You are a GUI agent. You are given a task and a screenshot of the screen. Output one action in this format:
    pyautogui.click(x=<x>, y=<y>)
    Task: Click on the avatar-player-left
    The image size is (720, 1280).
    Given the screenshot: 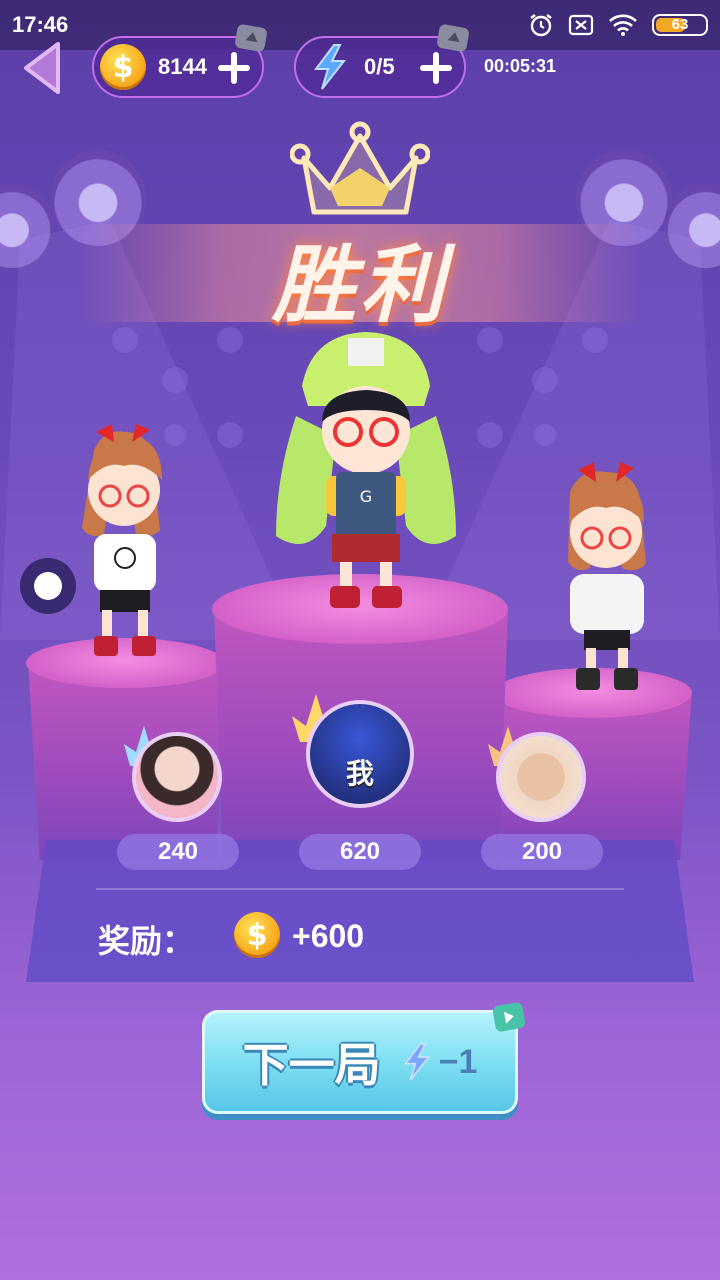 What is the action you would take?
    pyautogui.click(x=177, y=777)
    